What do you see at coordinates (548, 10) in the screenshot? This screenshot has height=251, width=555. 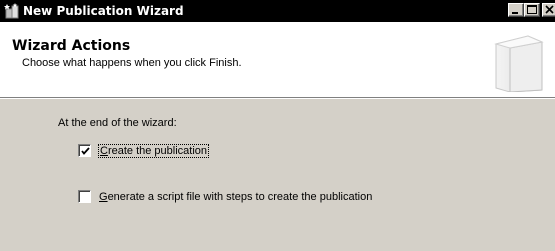 I see `close-button` at bounding box center [548, 10].